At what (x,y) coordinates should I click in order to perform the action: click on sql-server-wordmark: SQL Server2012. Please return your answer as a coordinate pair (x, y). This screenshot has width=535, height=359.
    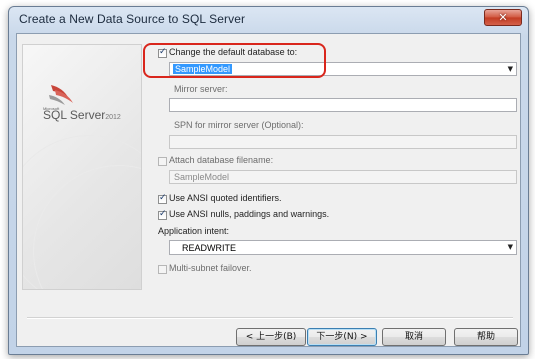
    Looking at the image, I should click on (82, 115).